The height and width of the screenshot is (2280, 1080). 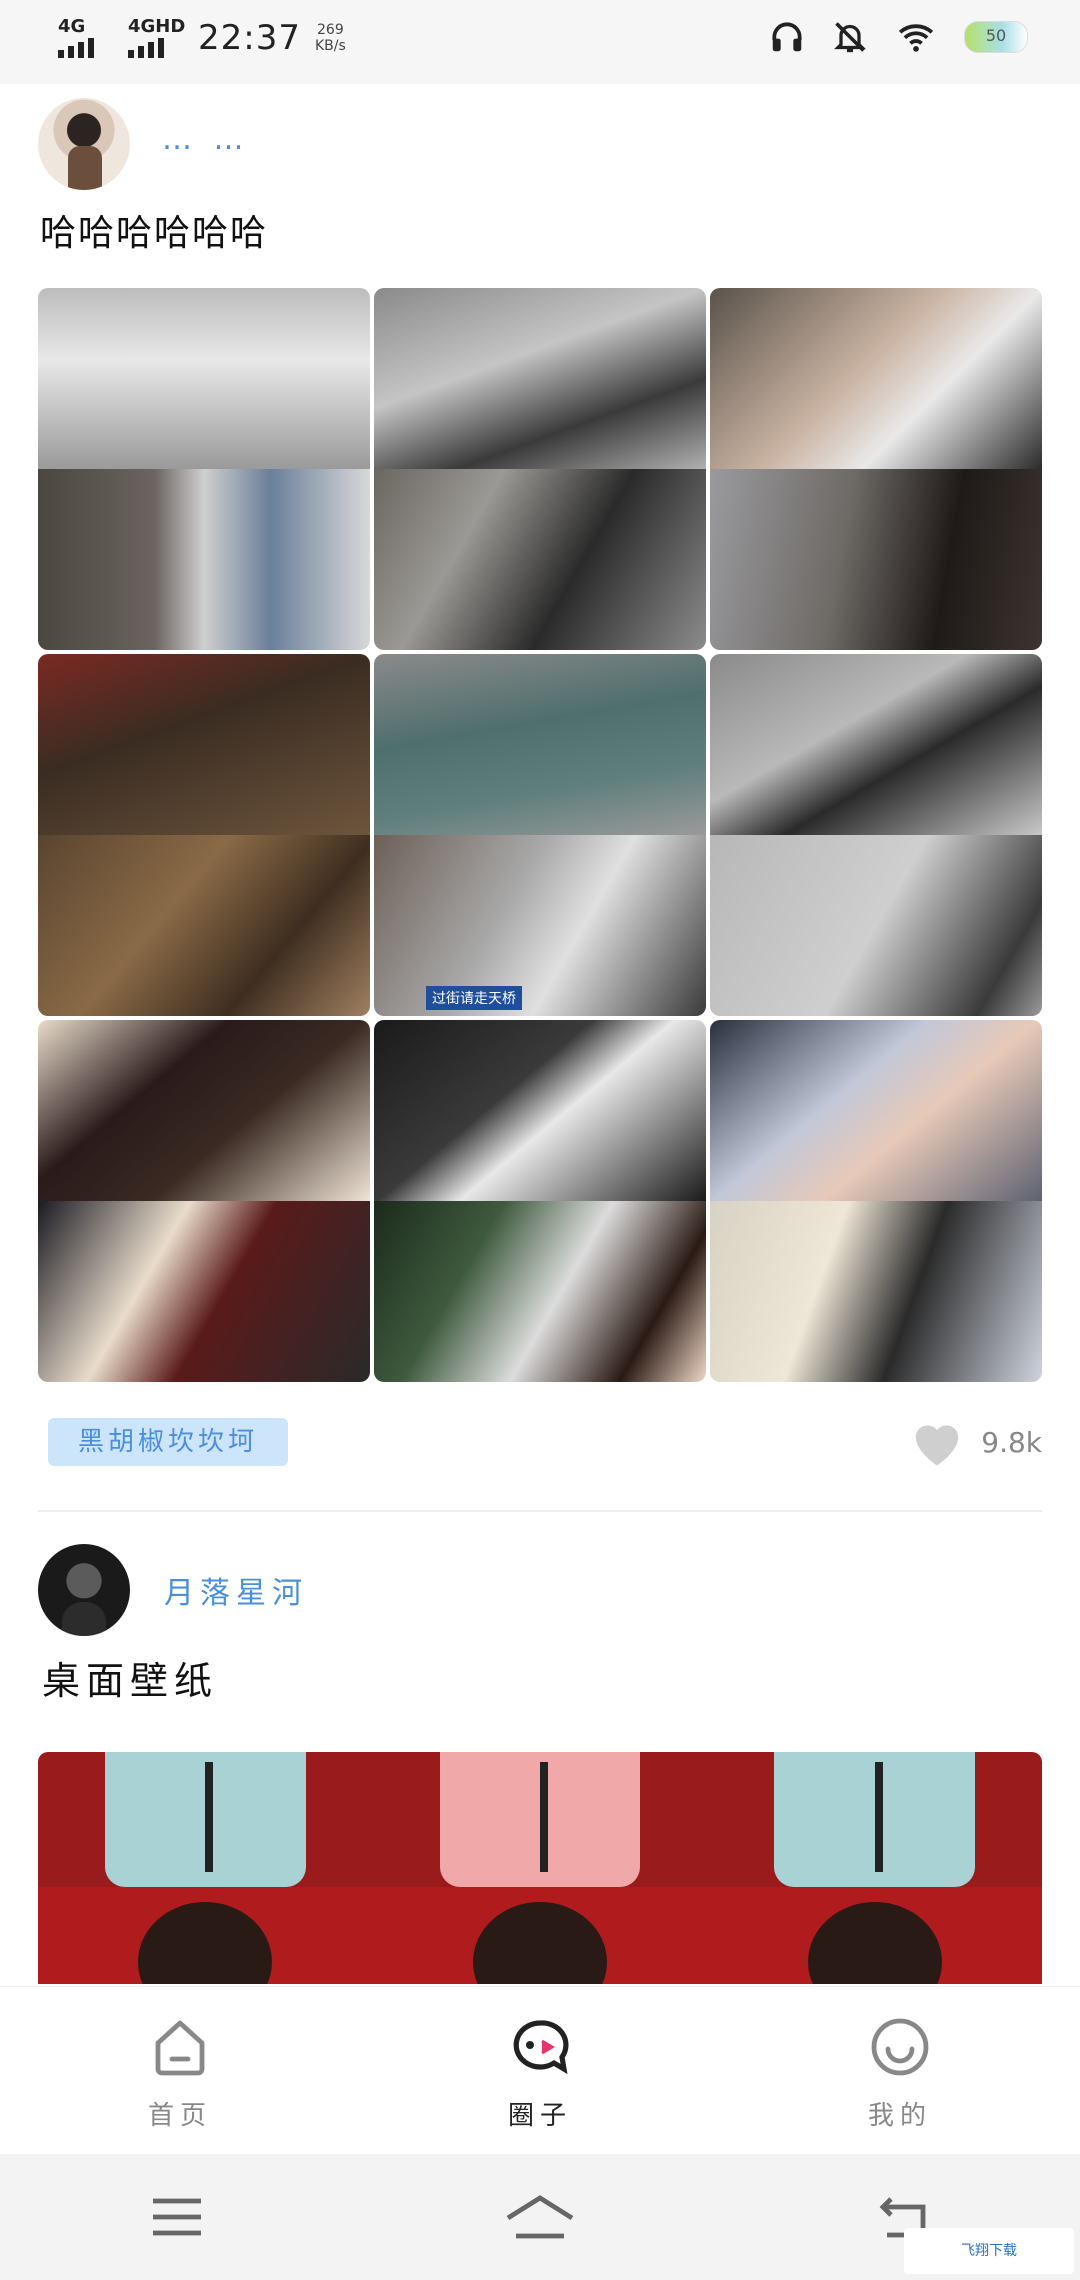 I want to click on bottom-nav: 首页 圈子 我的, so click(x=540, y=2070).